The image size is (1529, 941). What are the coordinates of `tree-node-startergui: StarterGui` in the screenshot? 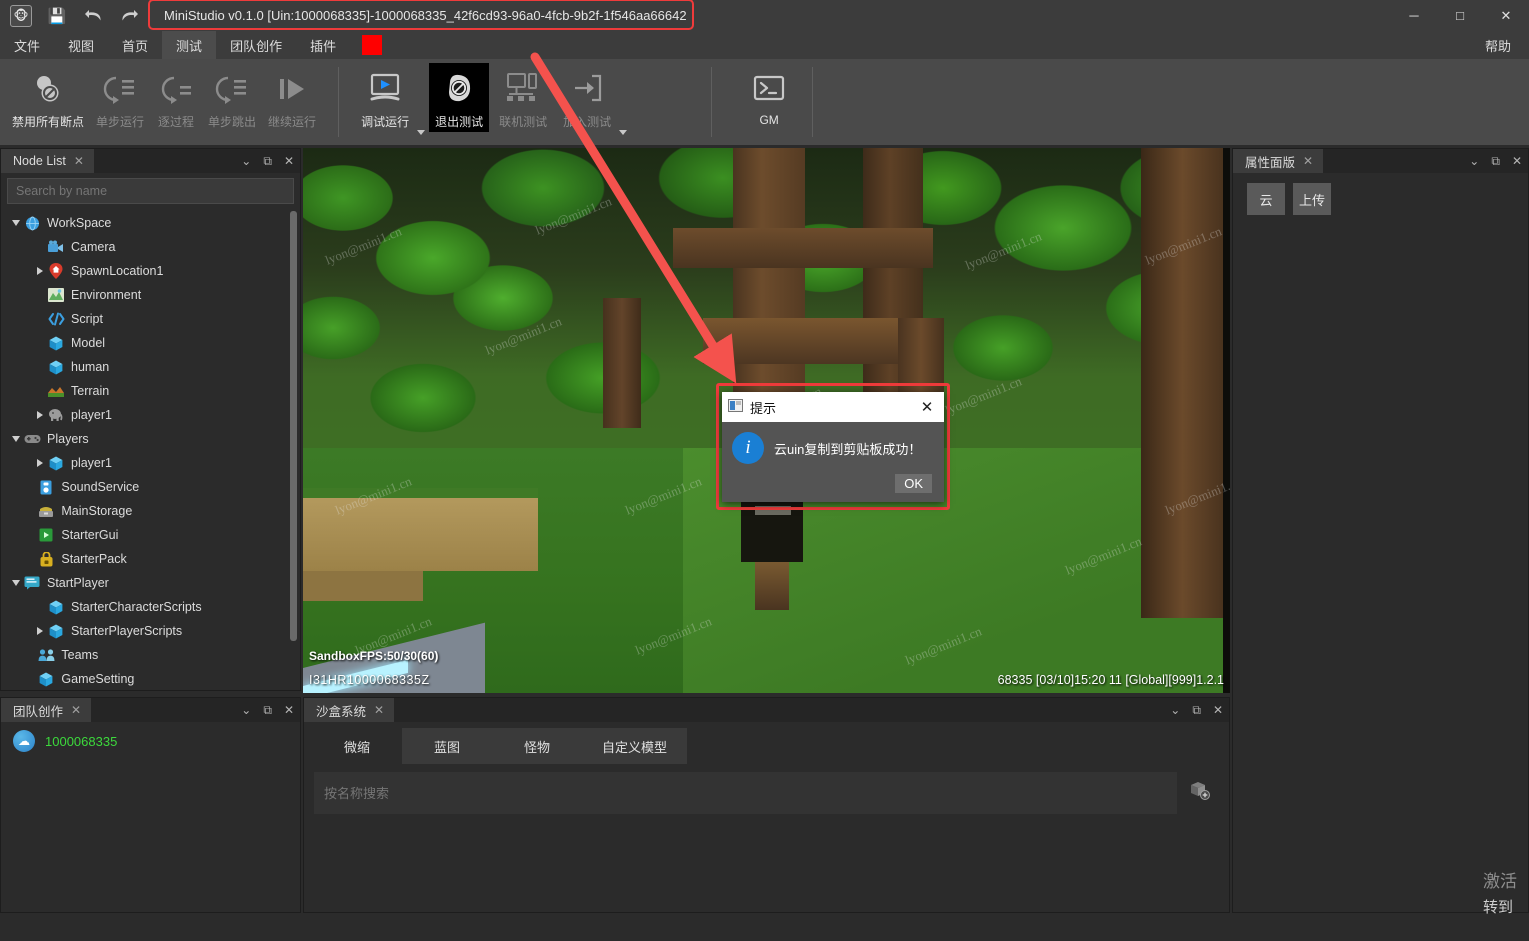 It's located at (150, 535).